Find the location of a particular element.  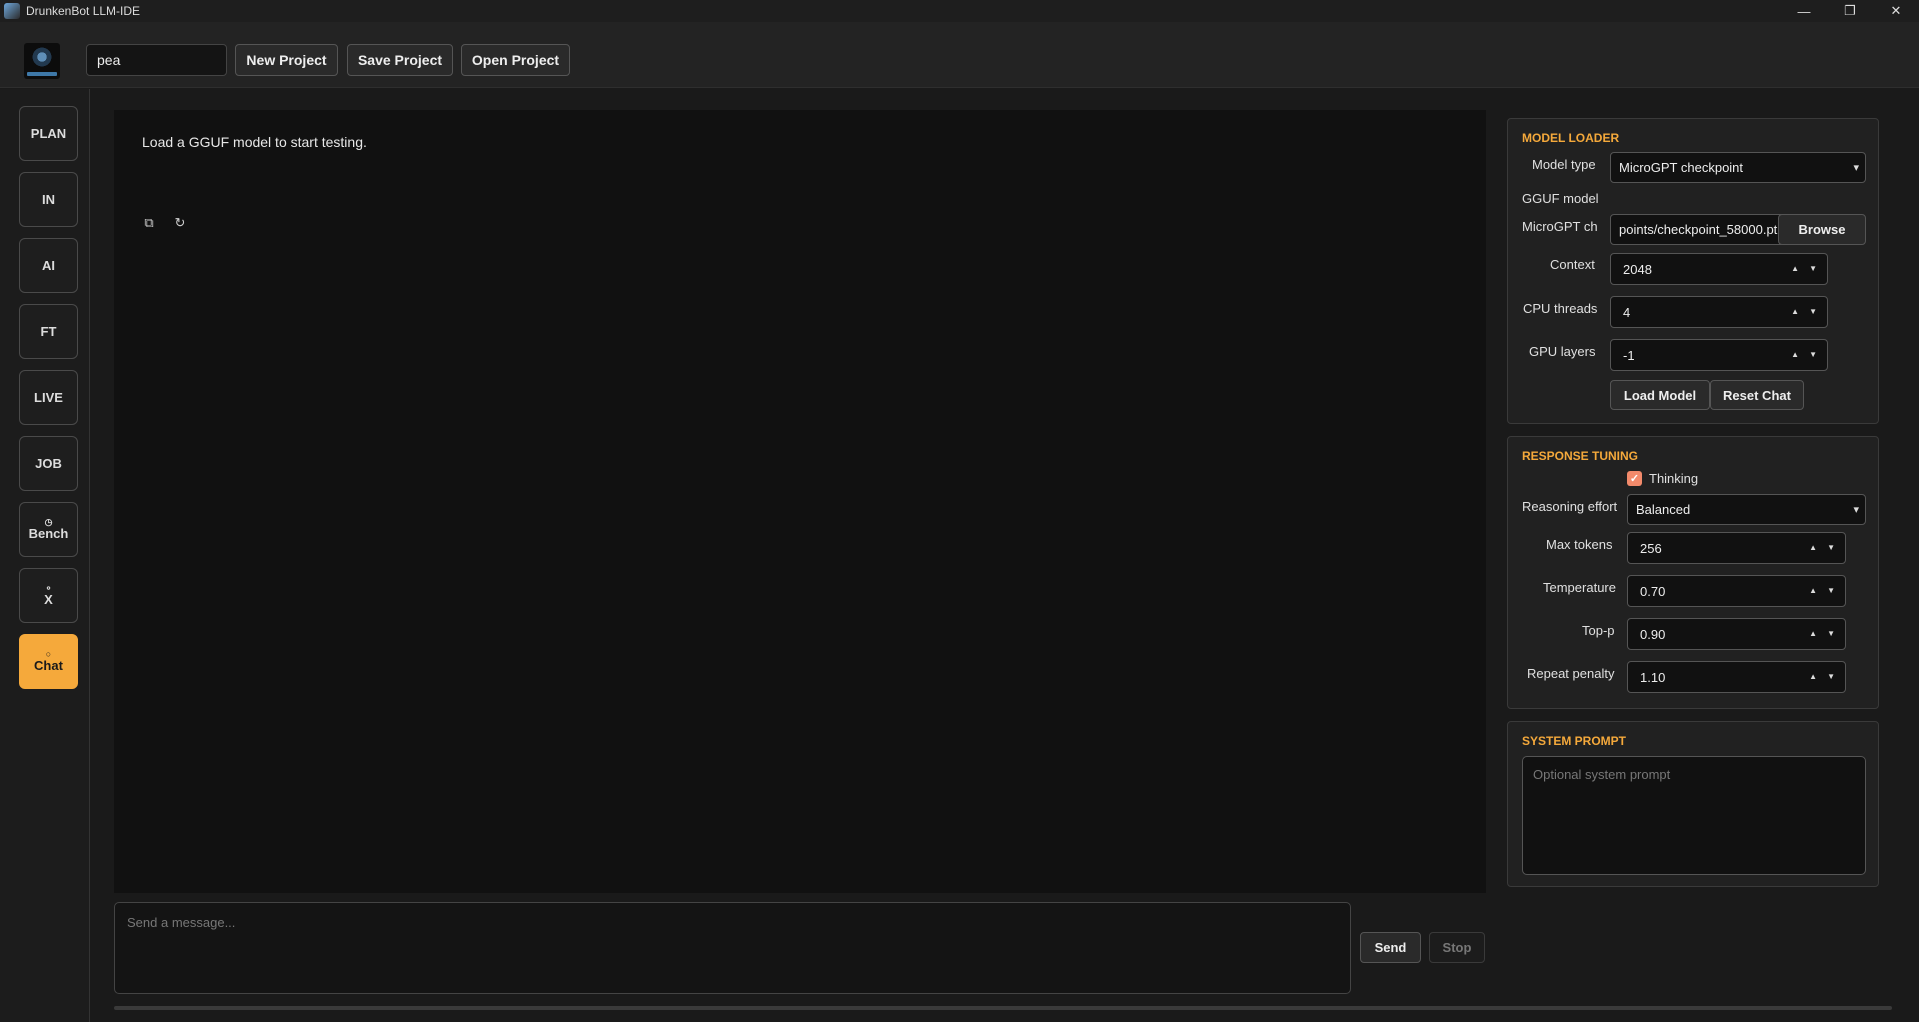

top-toolbar: New Project Save Project Open Project is located at coordinates (959, 55).